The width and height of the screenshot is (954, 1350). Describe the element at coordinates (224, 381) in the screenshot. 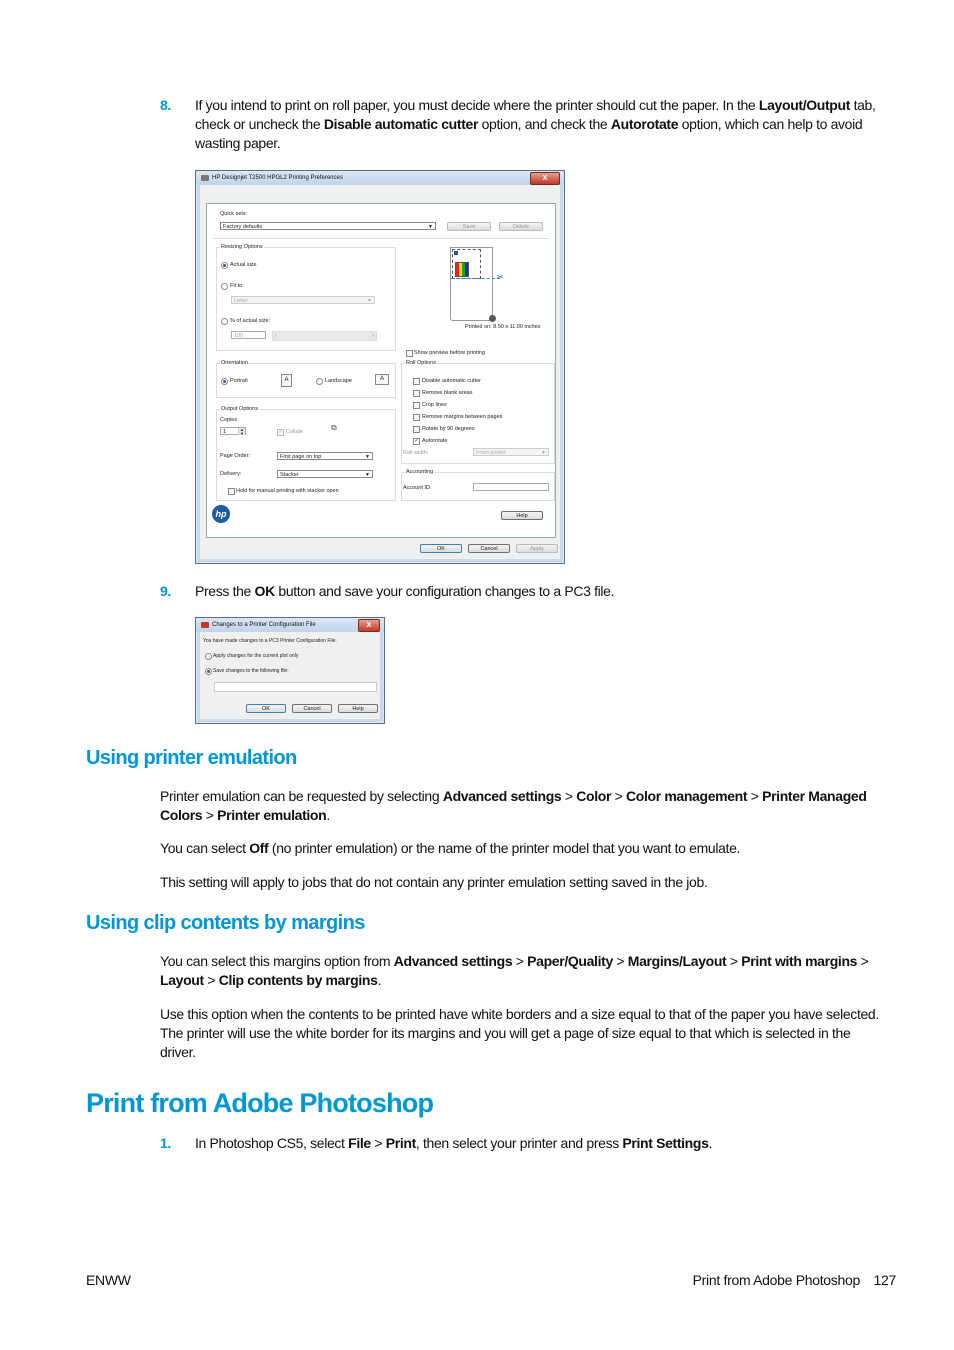

I see `portrait-radio` at that location.